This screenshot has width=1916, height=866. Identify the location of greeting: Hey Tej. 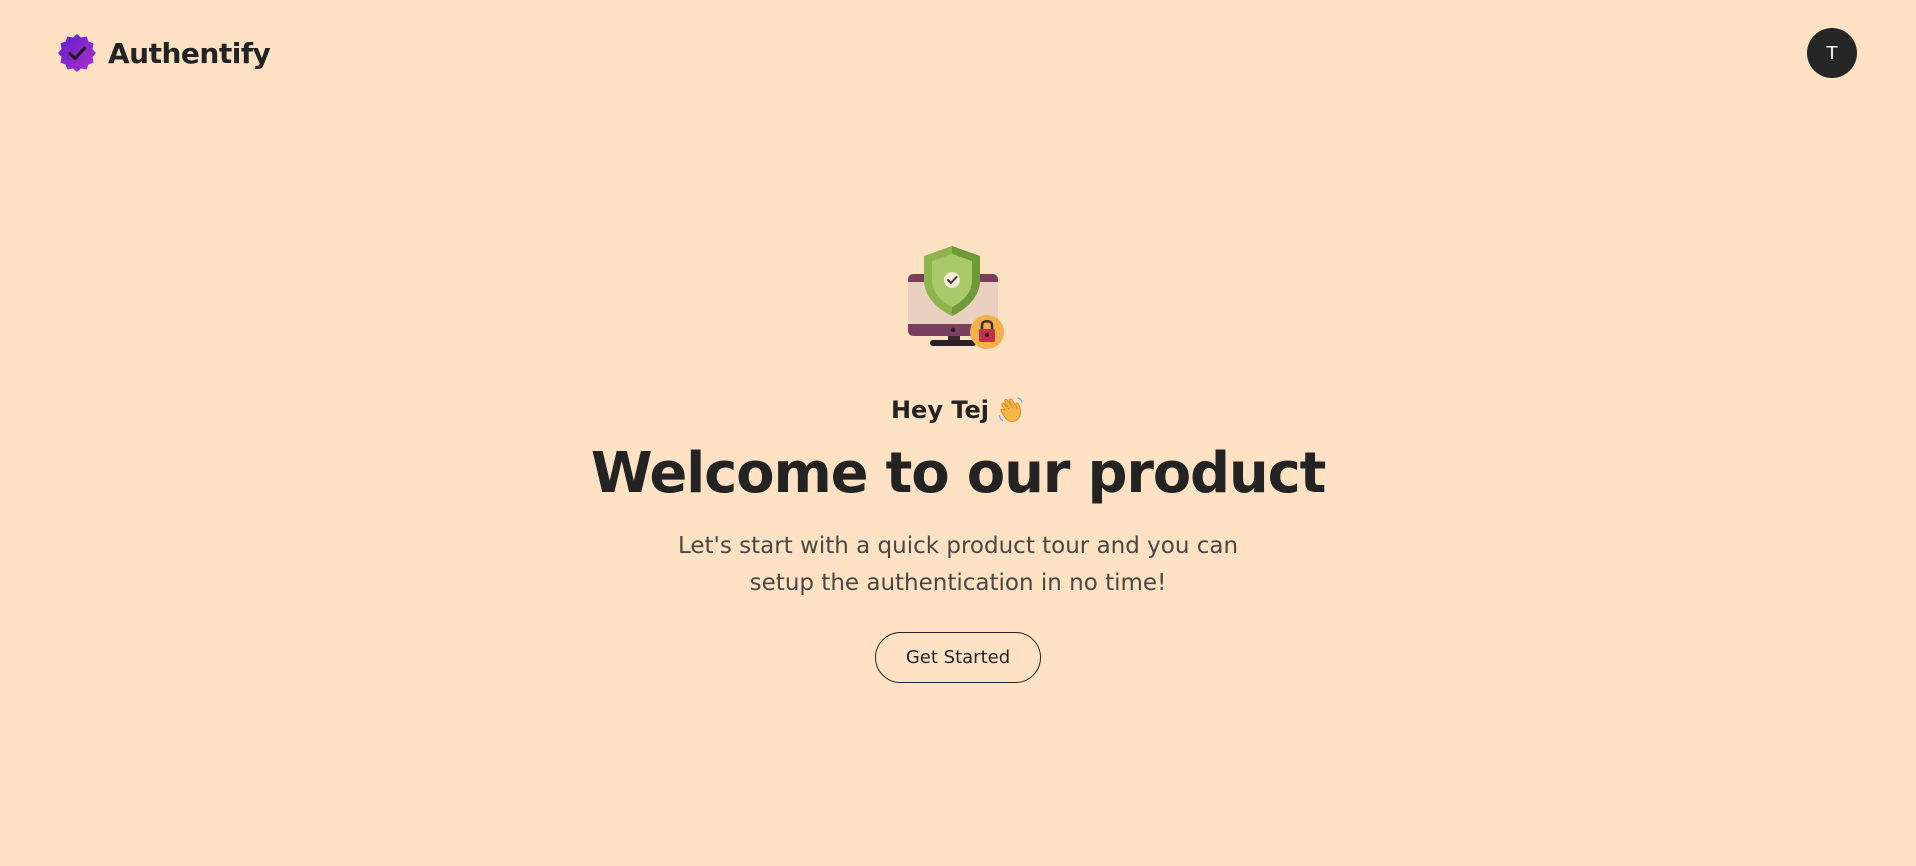
(958, 410).